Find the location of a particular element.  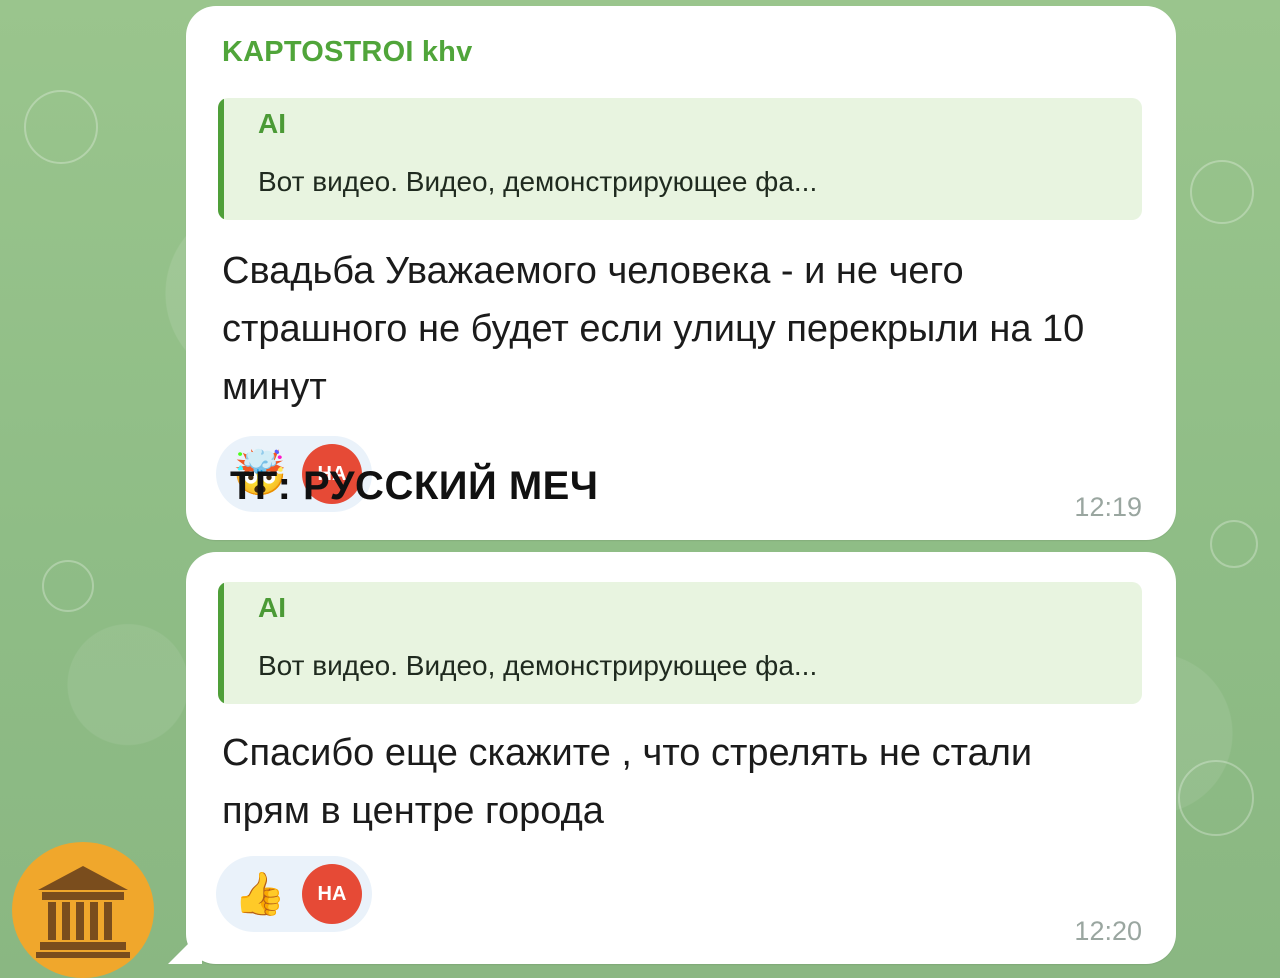

channel-watermark: ТГ: РУССКИЙ МЕЧ is located at coordinates (414, 486).